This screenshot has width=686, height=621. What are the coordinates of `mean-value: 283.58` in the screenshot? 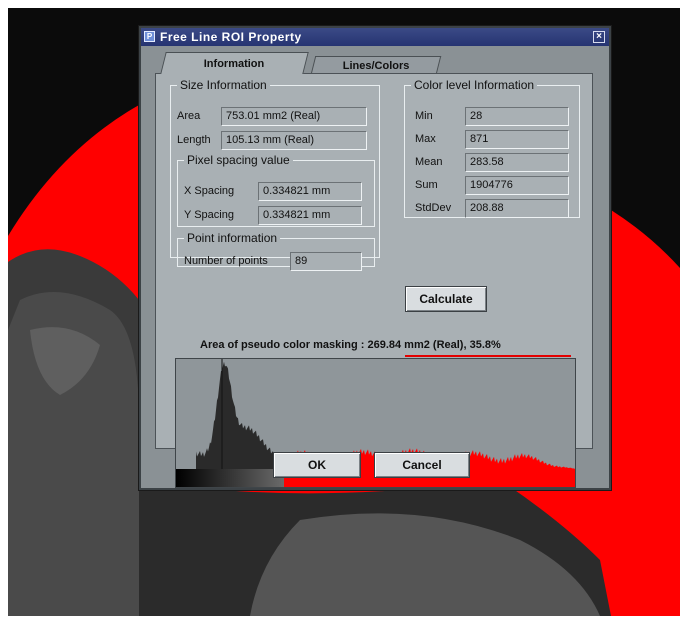 It's located at (517, 162).